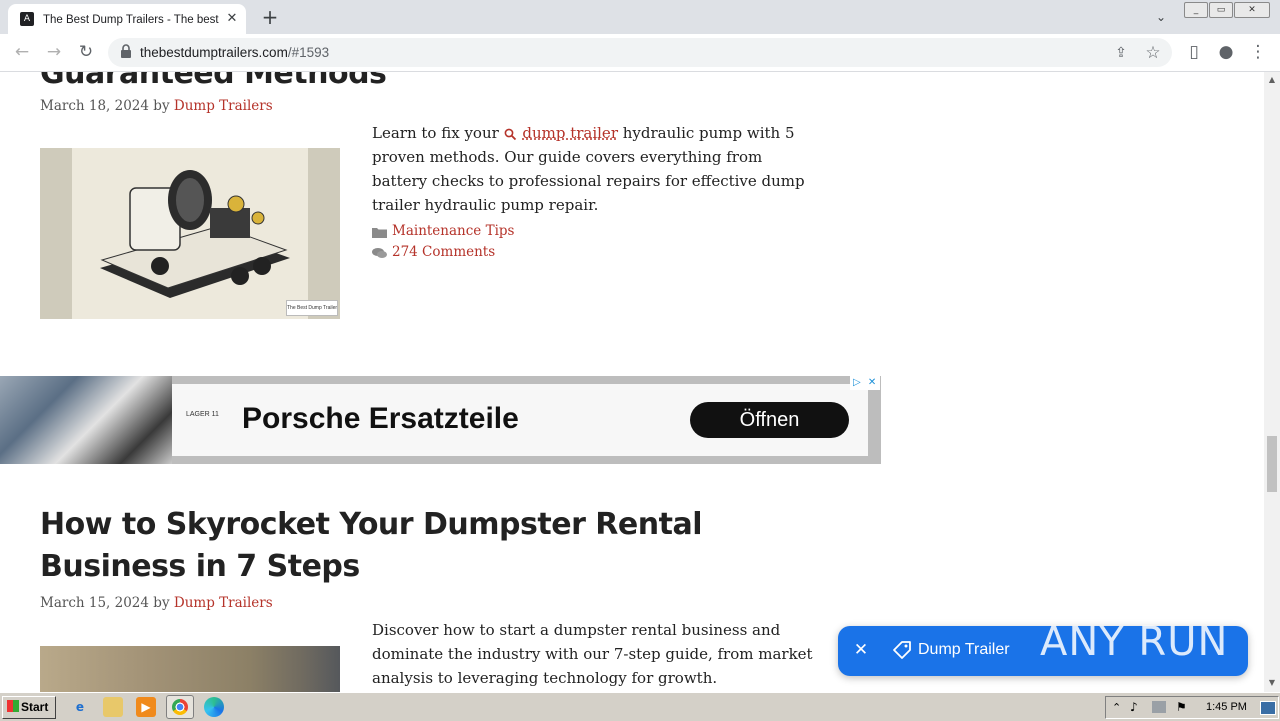  What do you see at coordinates (510, 134) in the screenshot?
I see `search-icon` at bounding box center [510, 134].